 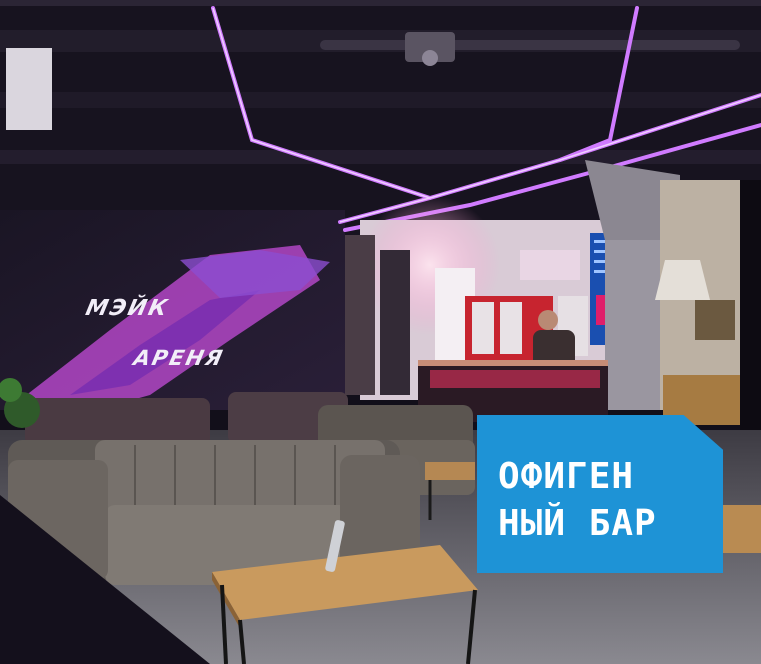 What do you see at coordinates (577, 523) in the screenshot?
I see `caption-line-2: НЫЙ БАР` at bounding box center [577, 523].